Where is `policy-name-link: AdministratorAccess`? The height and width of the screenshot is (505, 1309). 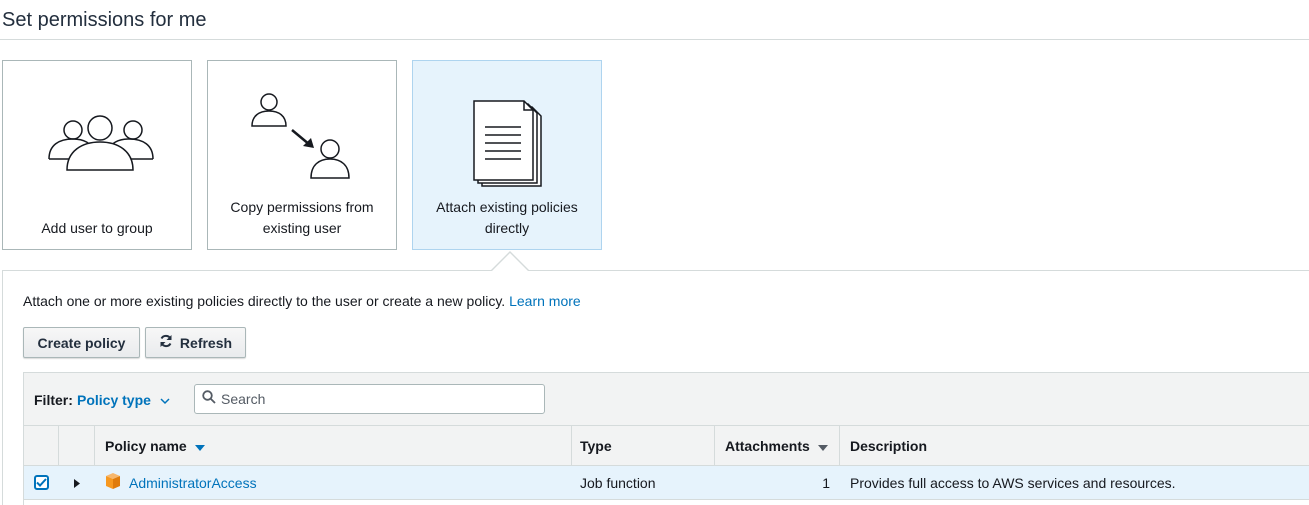 policy-name-link: AdministratorAccess is located at coordinates (193, 483).